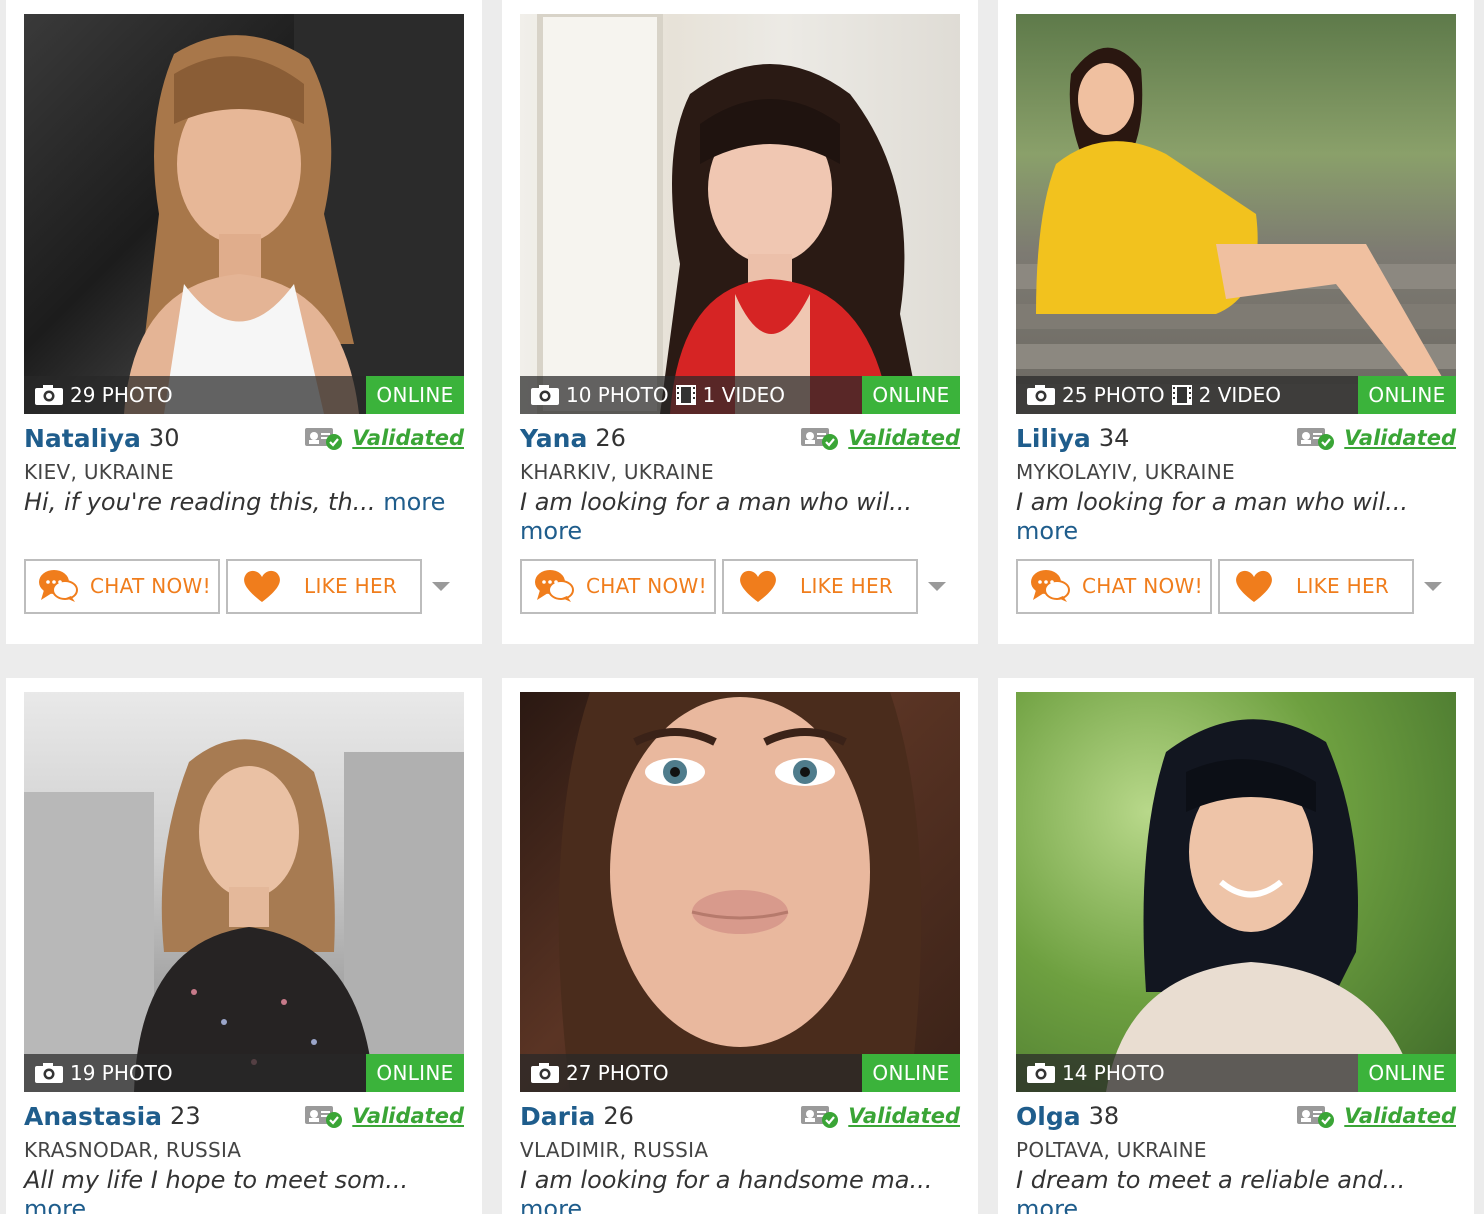 The width and height of the screenshot is (1484, 1214). What do you see at coordinates (1240, 395) in the screenshot?
I see `video-count-label: 2 VIDEO` at bounding box center [1240, 395].